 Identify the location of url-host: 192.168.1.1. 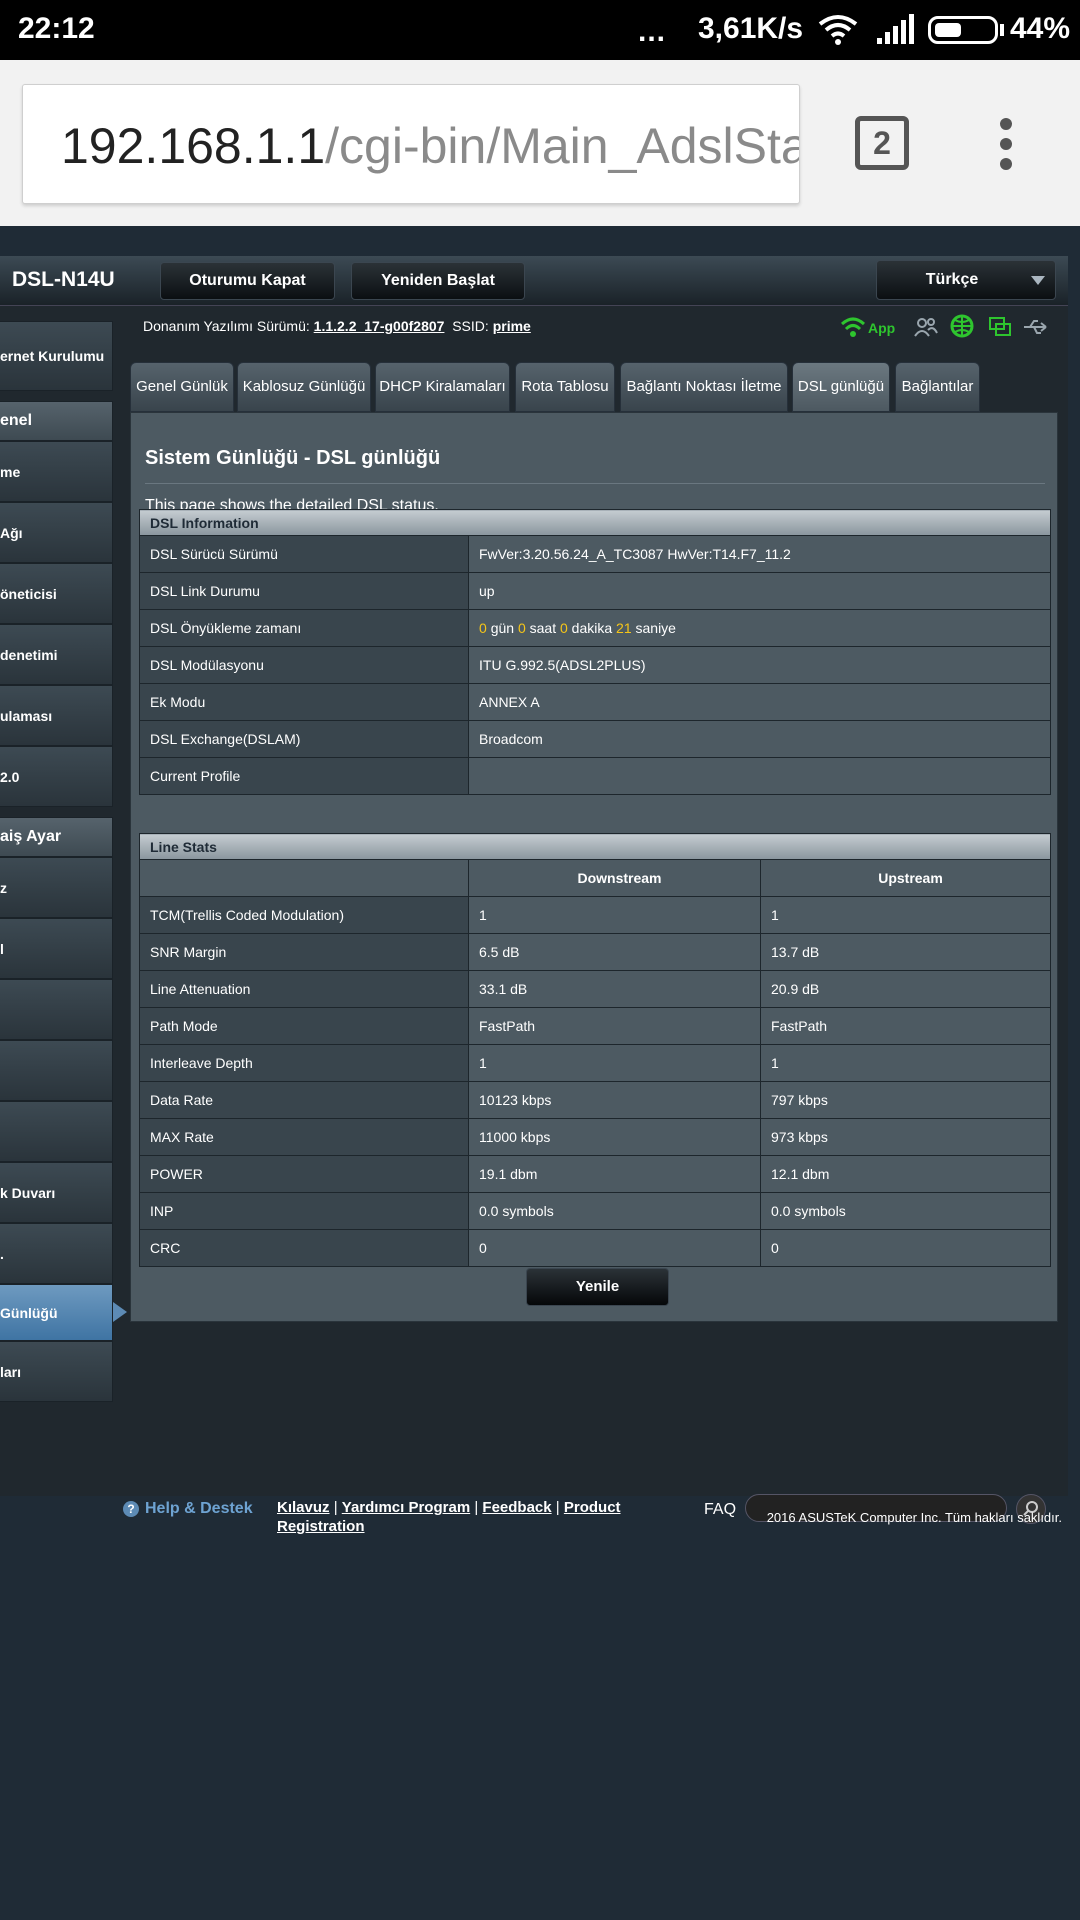
(193, 146).